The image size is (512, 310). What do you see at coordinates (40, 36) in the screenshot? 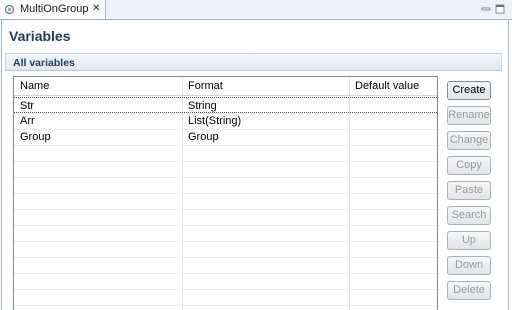
I see `page-title: Variables` at bounding box center [40, 36].